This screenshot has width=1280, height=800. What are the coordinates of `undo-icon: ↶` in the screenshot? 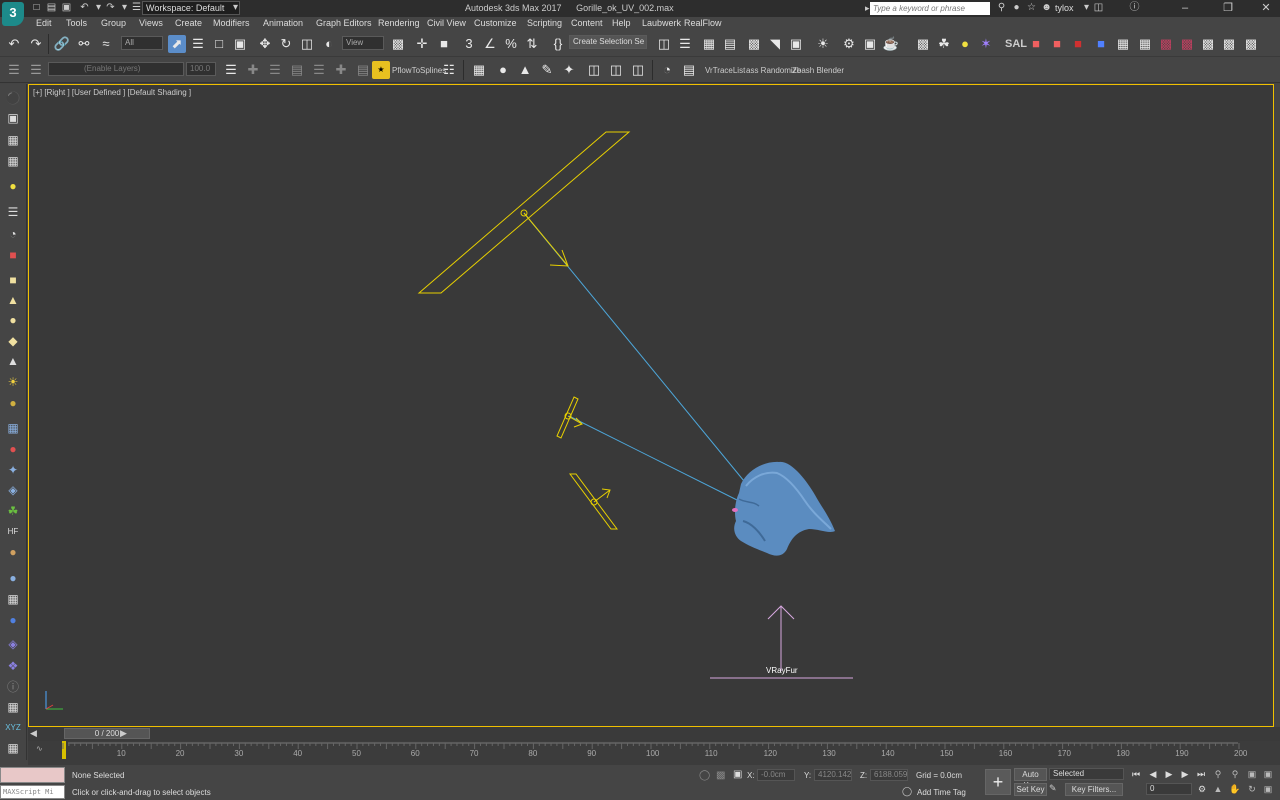 It's located at (14, 44).